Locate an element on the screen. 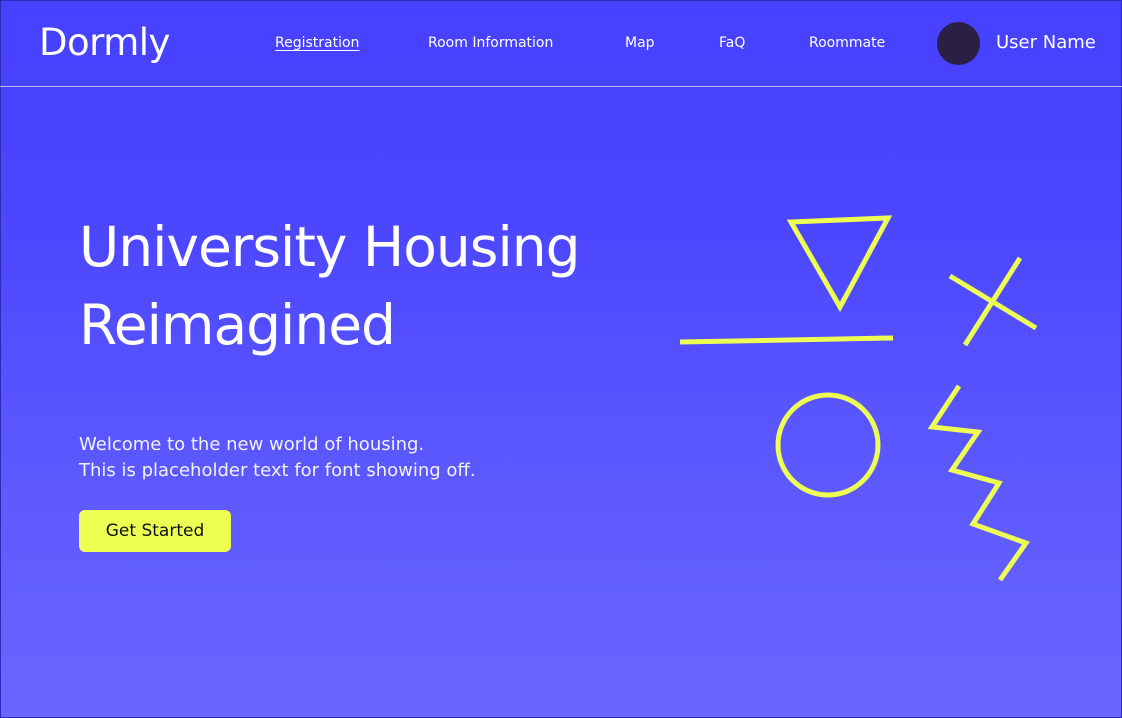 This screenshot has height=718, width=1122. zigzag-shape is located at coordinates (978, 483).